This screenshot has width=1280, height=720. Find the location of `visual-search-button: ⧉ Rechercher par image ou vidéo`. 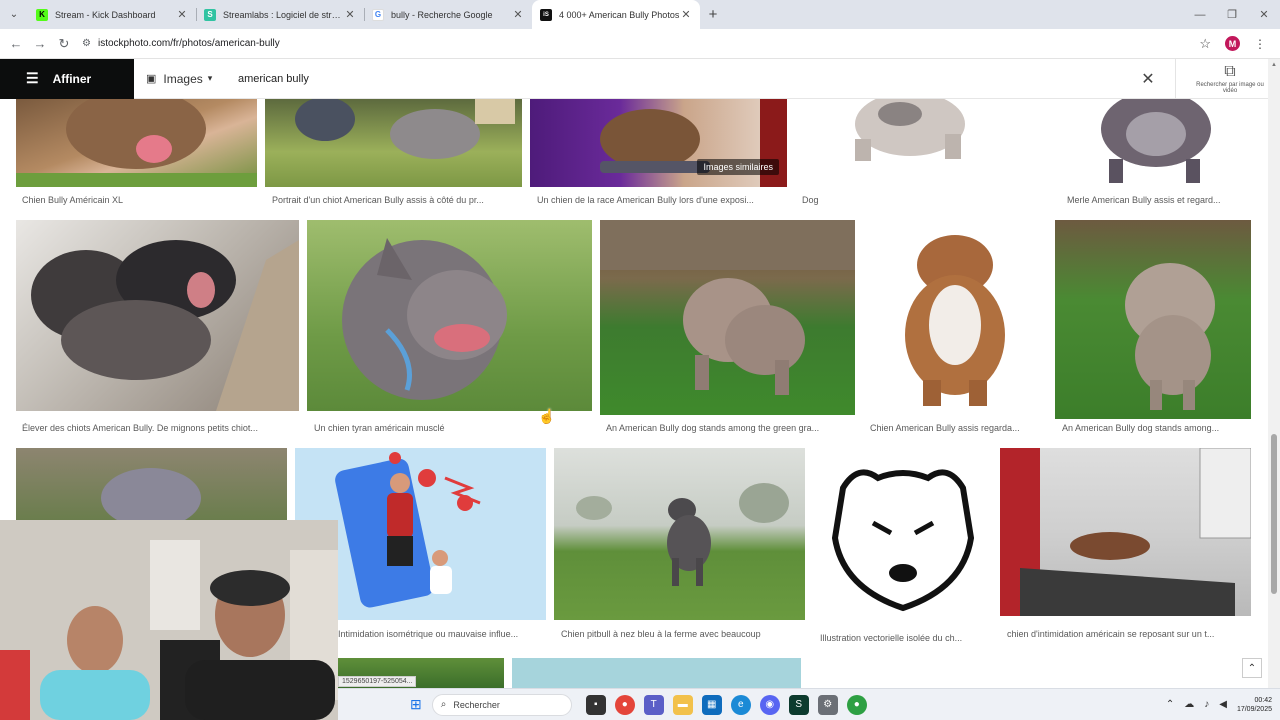

visual-search-button: ⧉ Rechercher par image ou vidéo is located at coordinates (1230, 78).